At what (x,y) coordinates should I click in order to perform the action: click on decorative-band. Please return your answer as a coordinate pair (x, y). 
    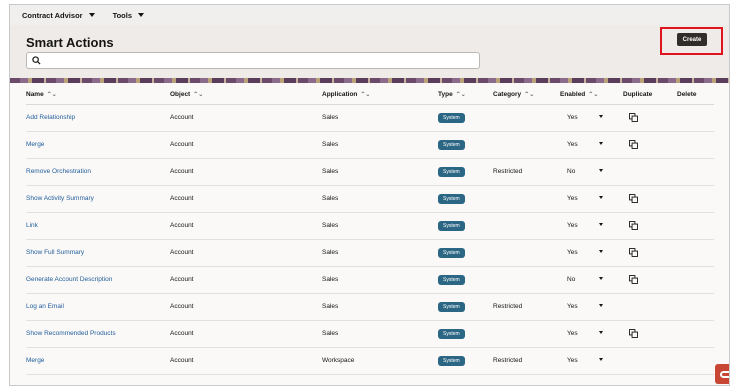
    Looking at the image, I should click on (369, 80).